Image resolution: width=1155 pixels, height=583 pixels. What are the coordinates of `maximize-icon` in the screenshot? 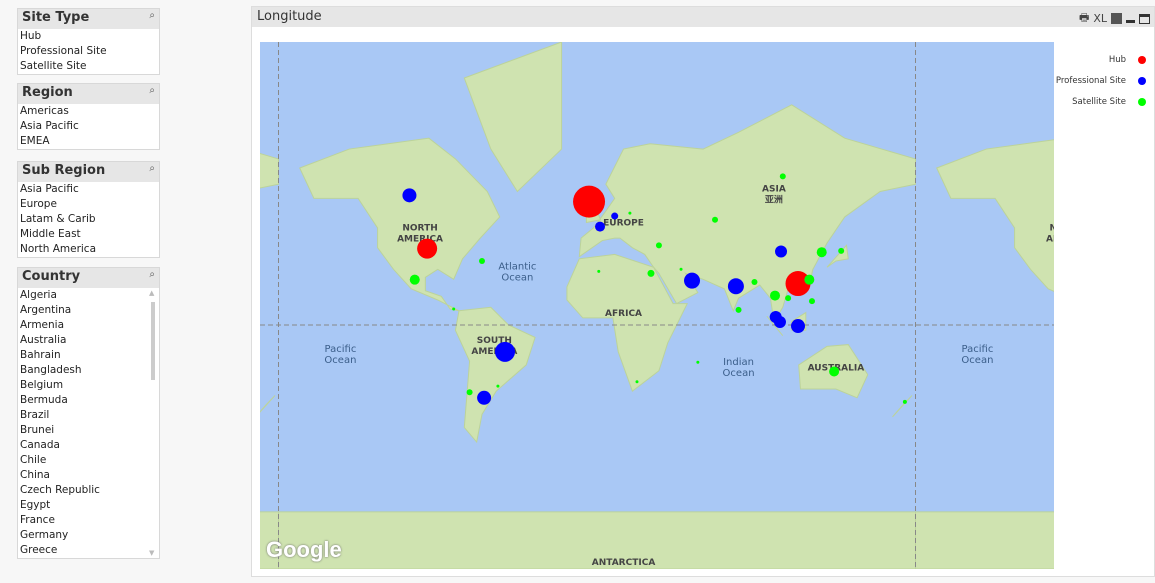 It's located at (1144, 18).